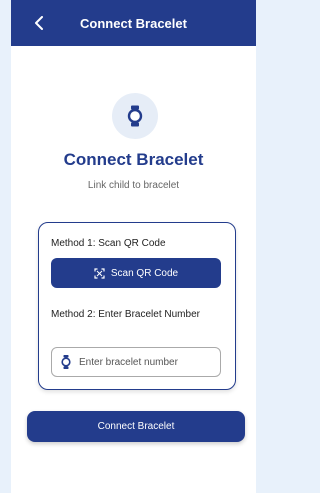 The height and width of the screenshot is (493, 320). What do you see at coordinates (144, 362) in the screenshot?
I see `bracelet-number-input` at bounding box center [144, 362].